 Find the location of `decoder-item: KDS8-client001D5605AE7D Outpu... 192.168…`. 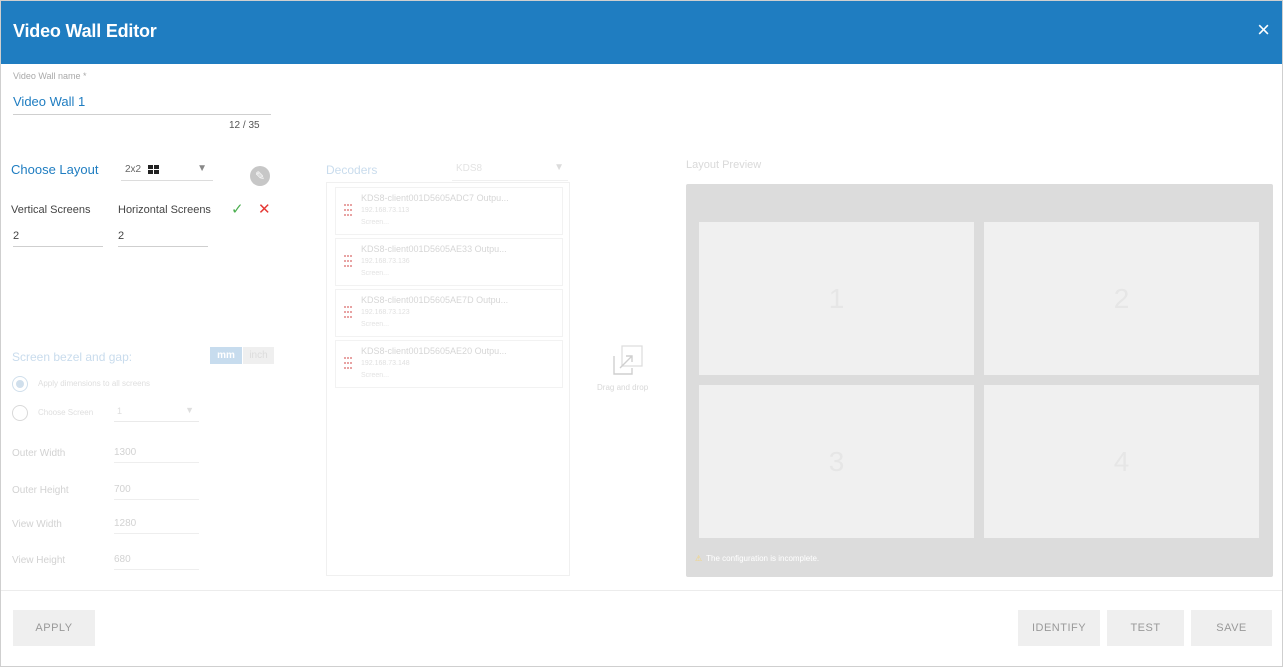

decoder-item: KDS8-client001D5605AE7D Outpu... 192.168… is located at coordinates (449, 313).